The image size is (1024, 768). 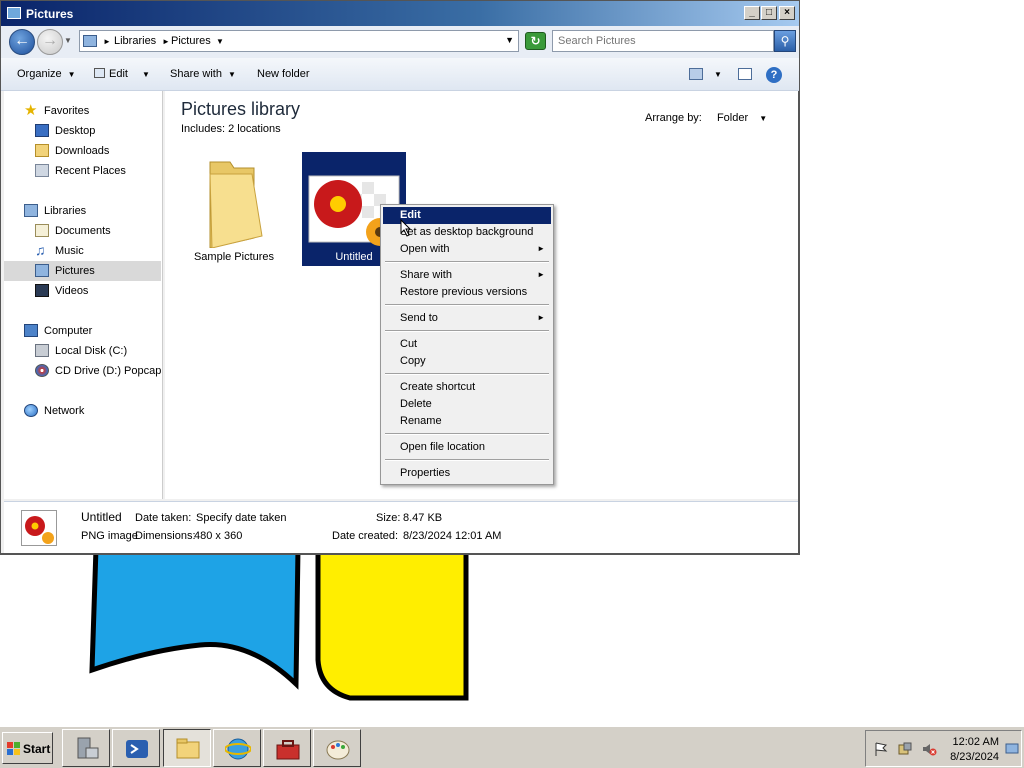 What do you see at coordinates (467, 473) in the screenshot?
I see `menu-item-properties: Properties` at bounding box center [467, 473].